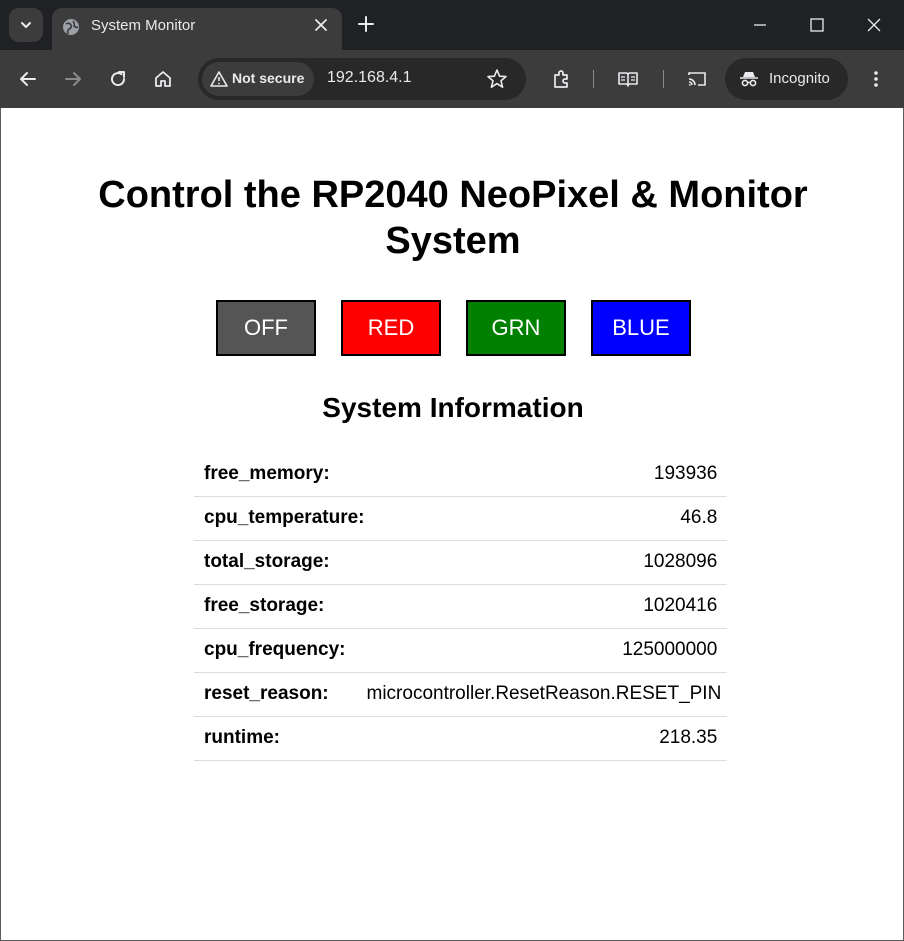 The image size is (904, 941). What do you see at coordinates (268, 78) in the screenshot?
I see `security-label: Not secure` at bounding box center [268, 78].